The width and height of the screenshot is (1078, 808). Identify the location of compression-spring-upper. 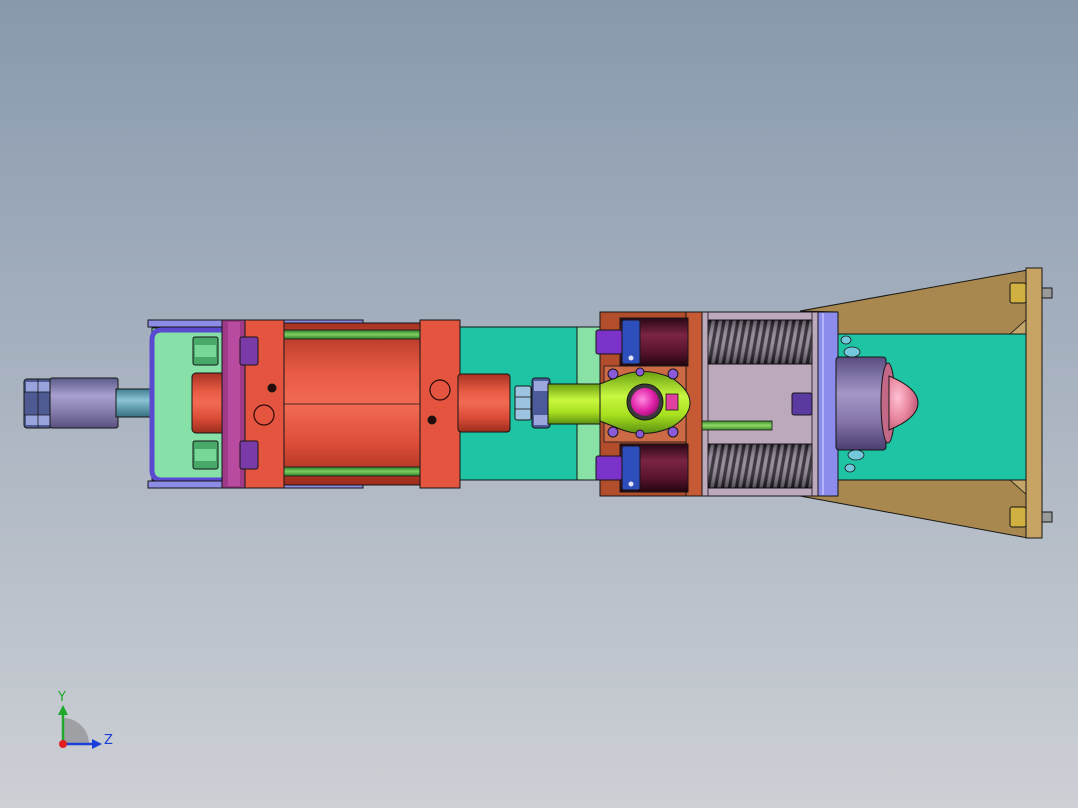
(760, 342).